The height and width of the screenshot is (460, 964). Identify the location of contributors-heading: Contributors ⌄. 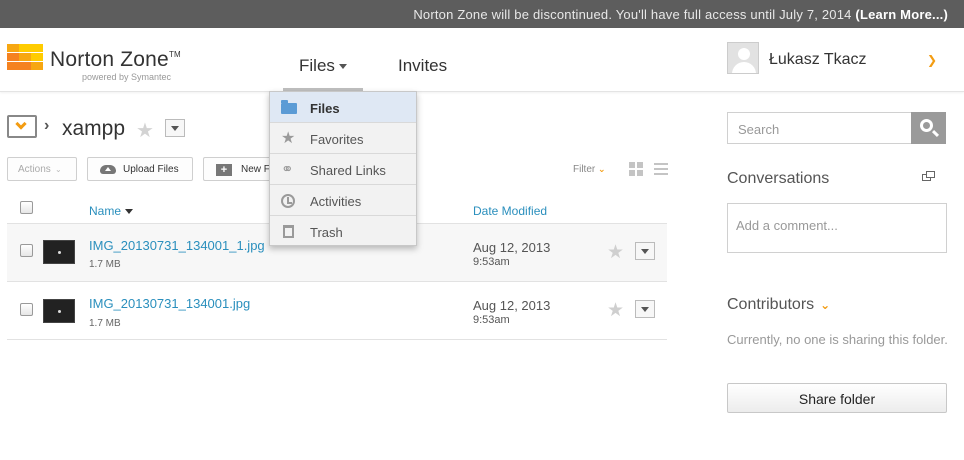
(778, 305).